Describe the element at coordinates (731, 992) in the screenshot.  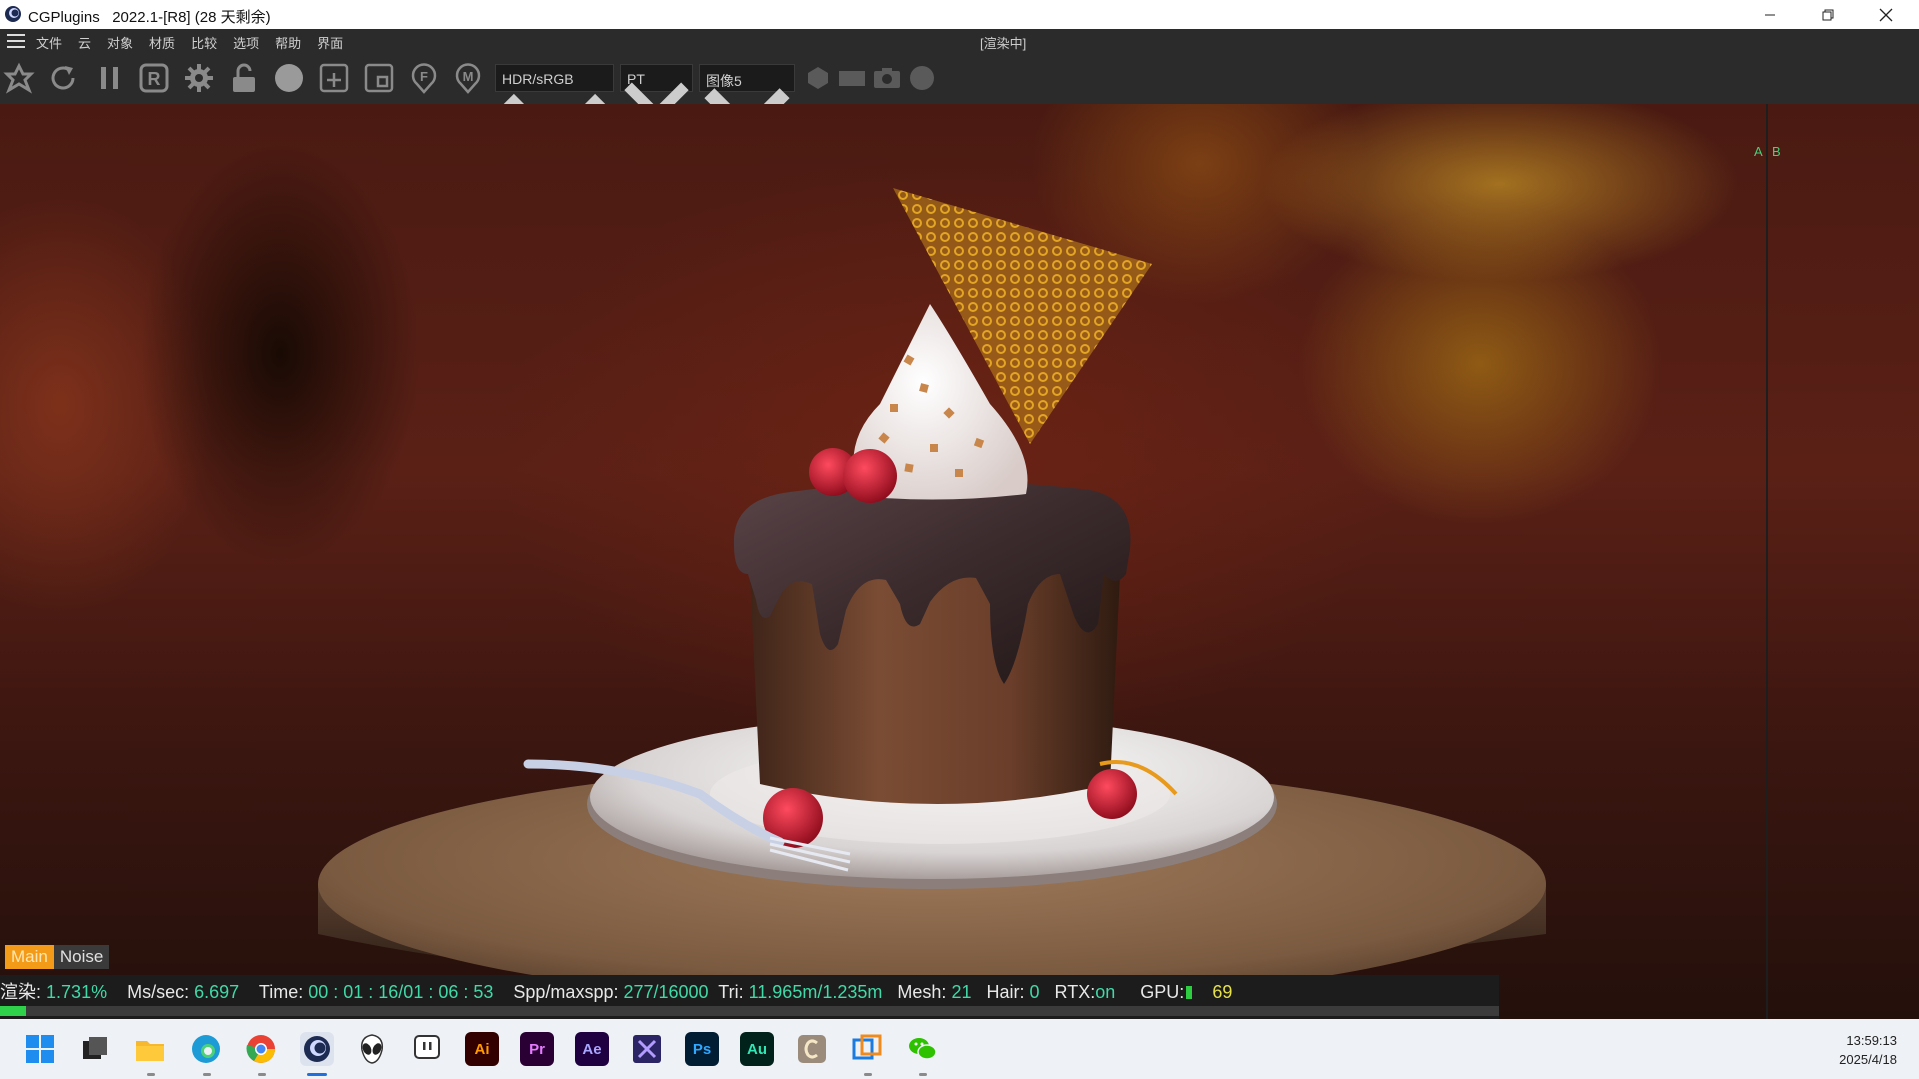
I see `tri-label: Tri:` at that location.